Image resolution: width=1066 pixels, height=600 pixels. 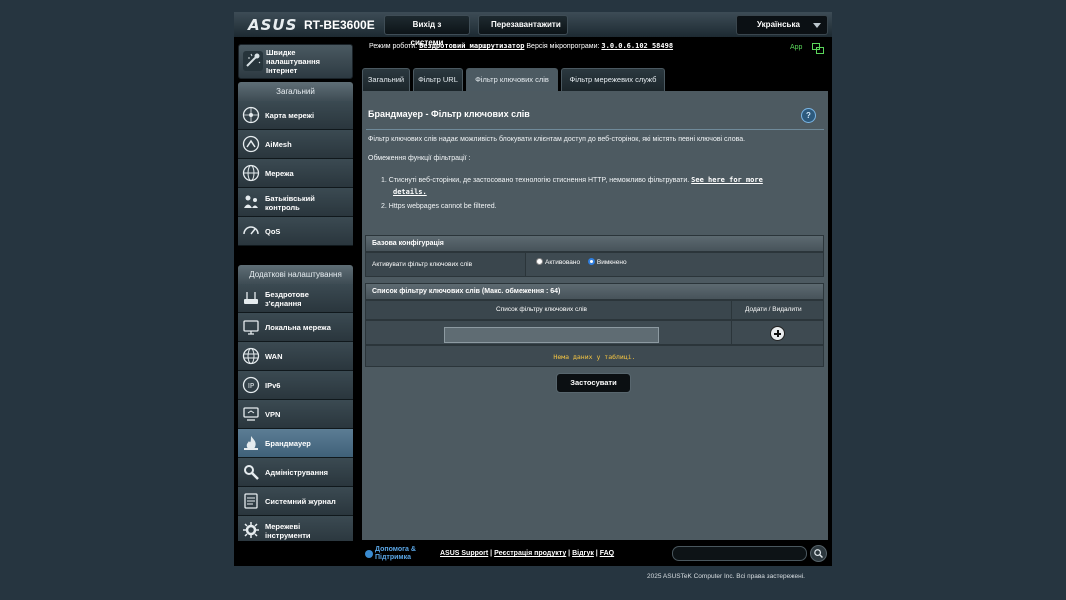 I want to click on sidebar-item-wireless: Бездротове з'єднання, so click(x=295, y=298).